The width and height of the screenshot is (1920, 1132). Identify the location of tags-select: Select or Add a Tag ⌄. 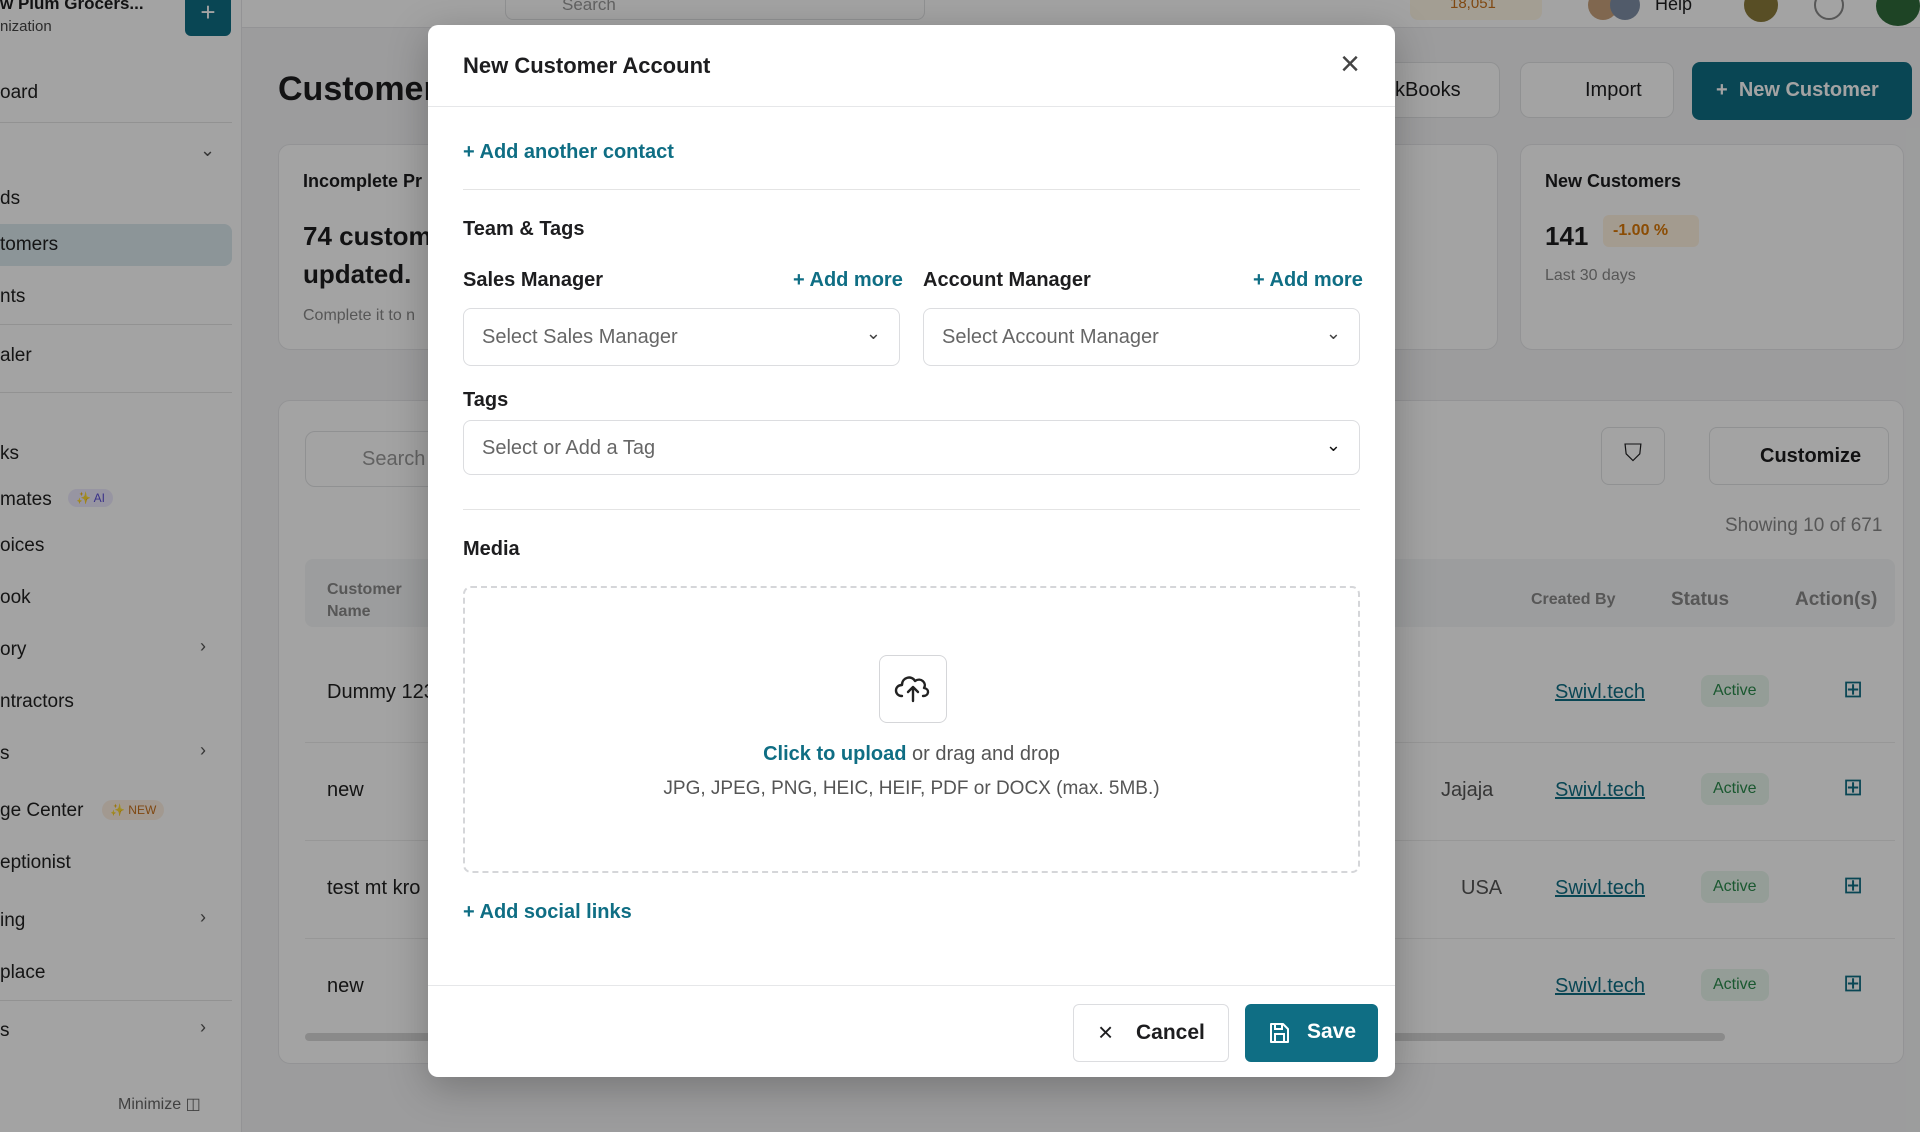
(911, 447).